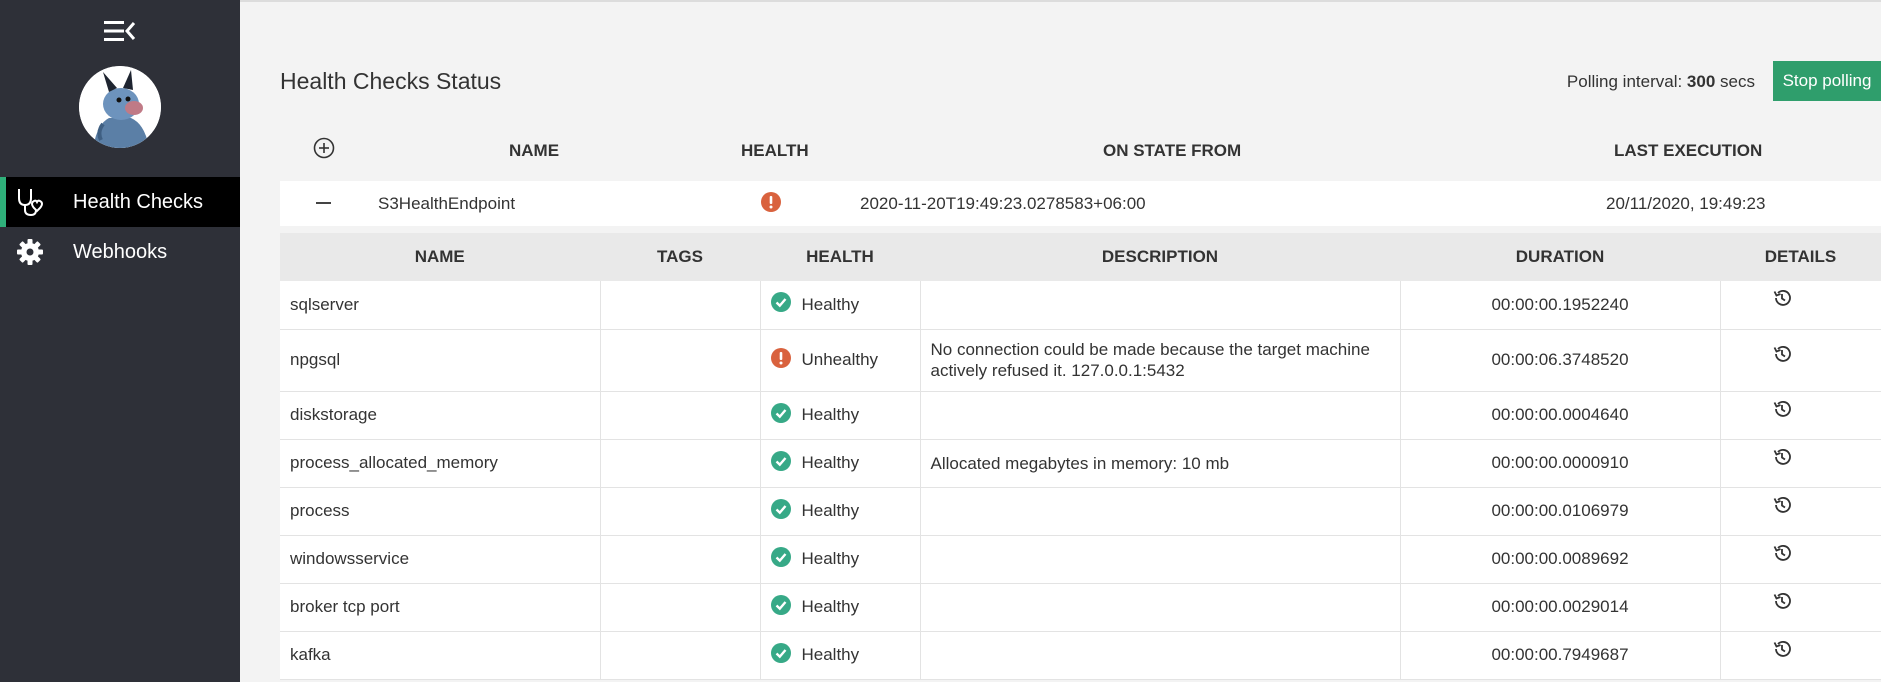 Image resolution: width=1881 pixels, height=682 pixels. What do you see at coordinates (1560, 511) in the screenshot?
I see `check-duration: 00:00:00.0106979` at bounding box center [1560, 511].